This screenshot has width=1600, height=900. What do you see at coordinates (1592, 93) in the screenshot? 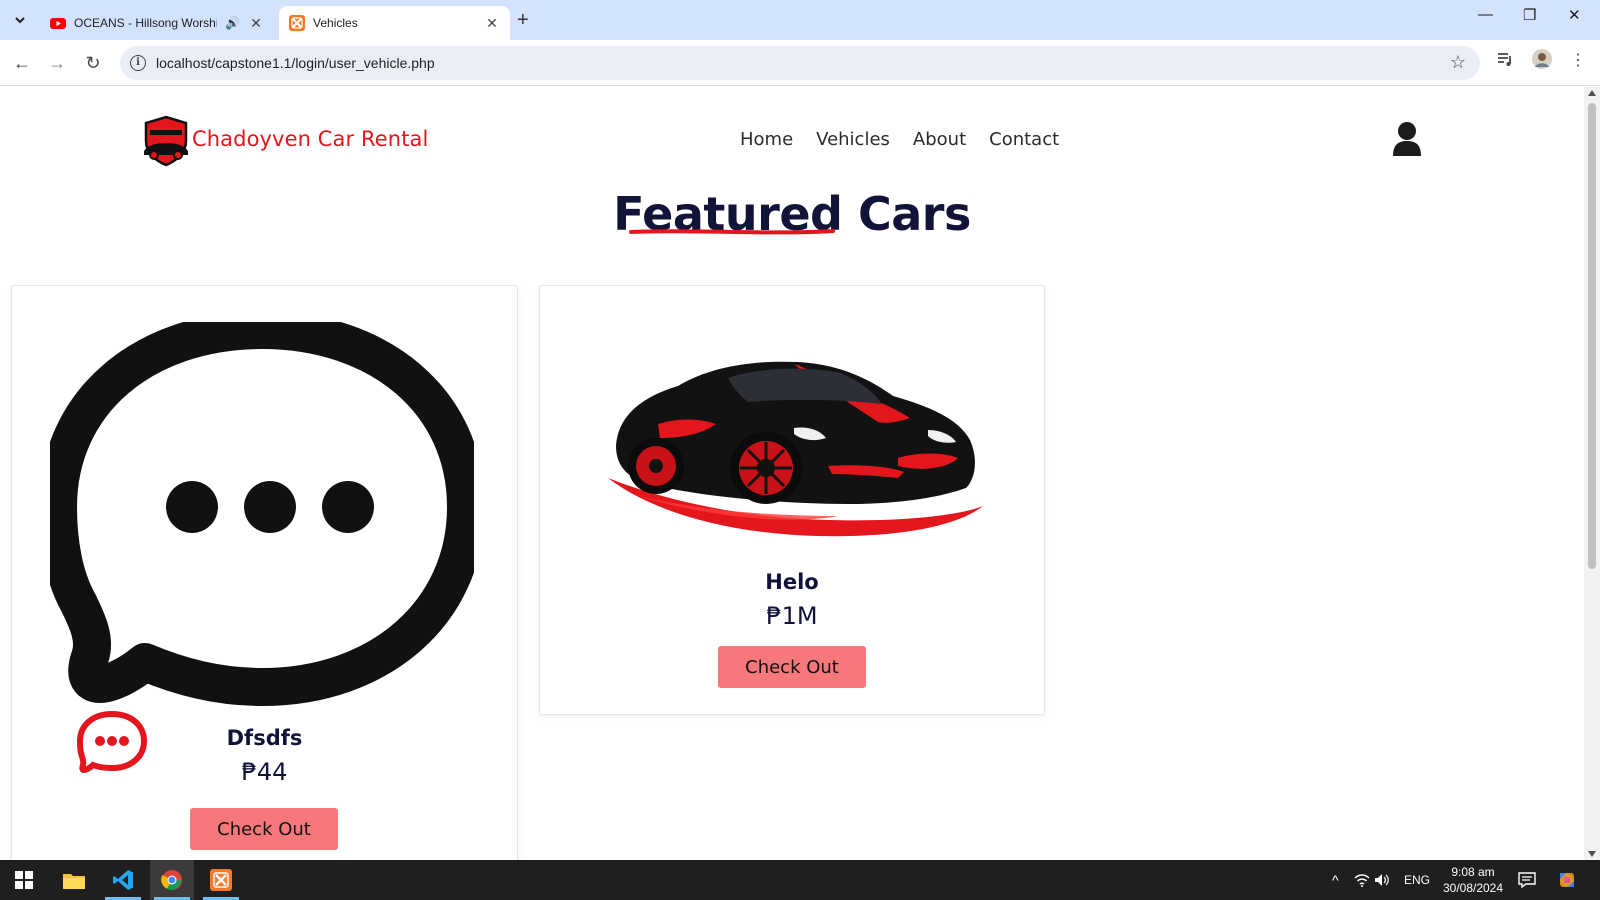
I see `scroll-up-icon` at bounding box center [1592, 93].